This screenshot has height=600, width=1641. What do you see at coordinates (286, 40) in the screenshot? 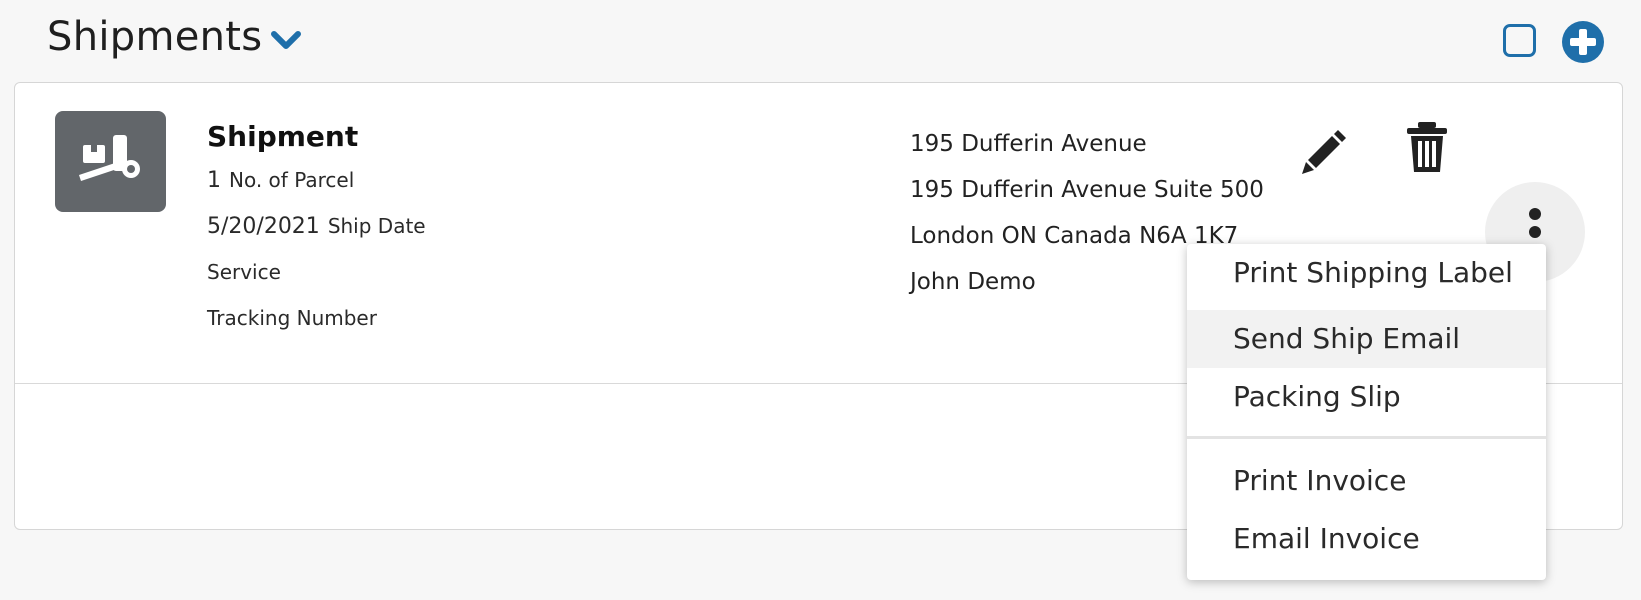
I see `chevron-down-icon` at bounding box center [286, 40].